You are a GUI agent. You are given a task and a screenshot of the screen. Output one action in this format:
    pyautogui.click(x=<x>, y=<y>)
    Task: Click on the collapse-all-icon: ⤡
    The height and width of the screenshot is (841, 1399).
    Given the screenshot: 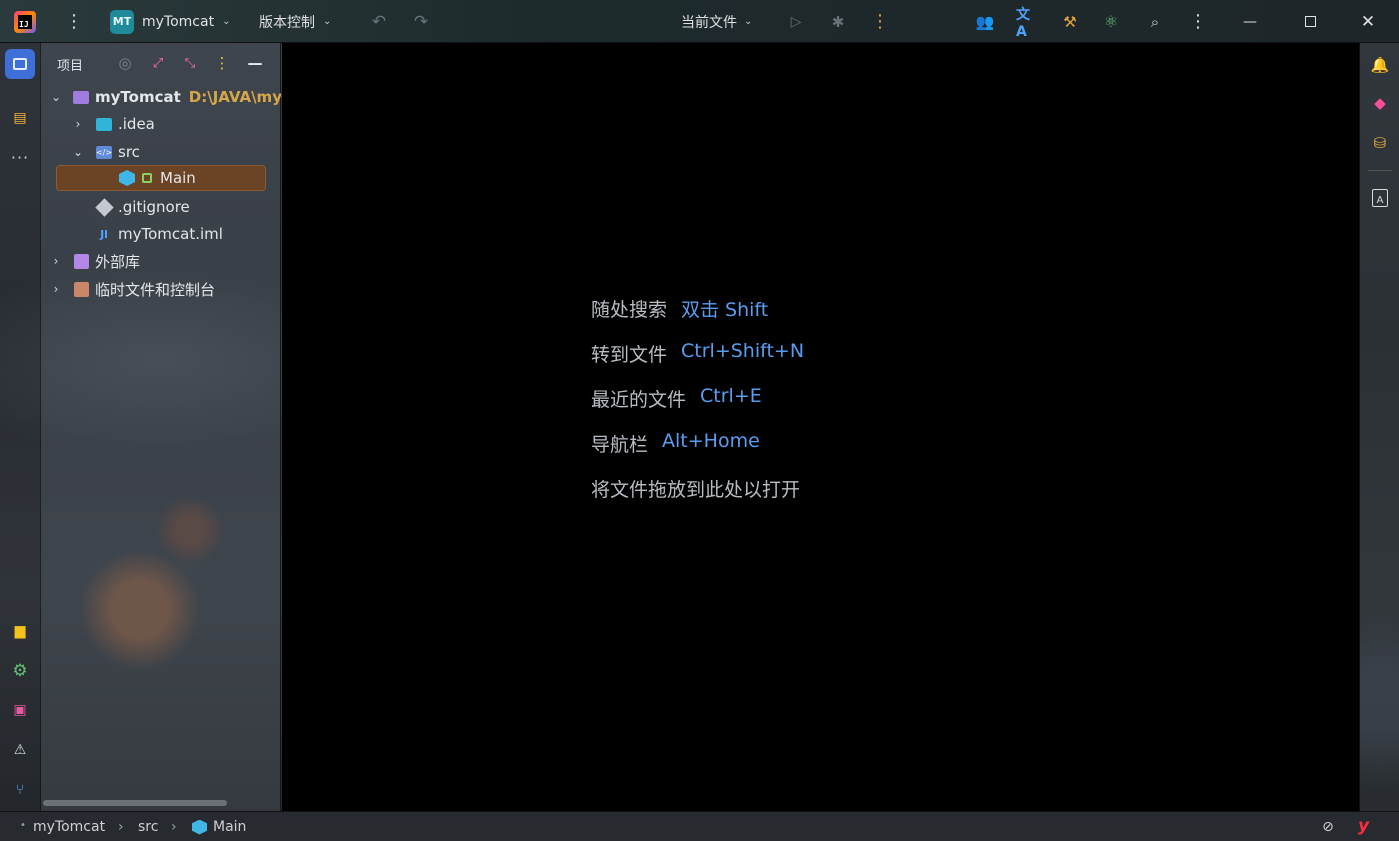 What is the action you would take?
    pyautogui.click(x=190, y=63)
    